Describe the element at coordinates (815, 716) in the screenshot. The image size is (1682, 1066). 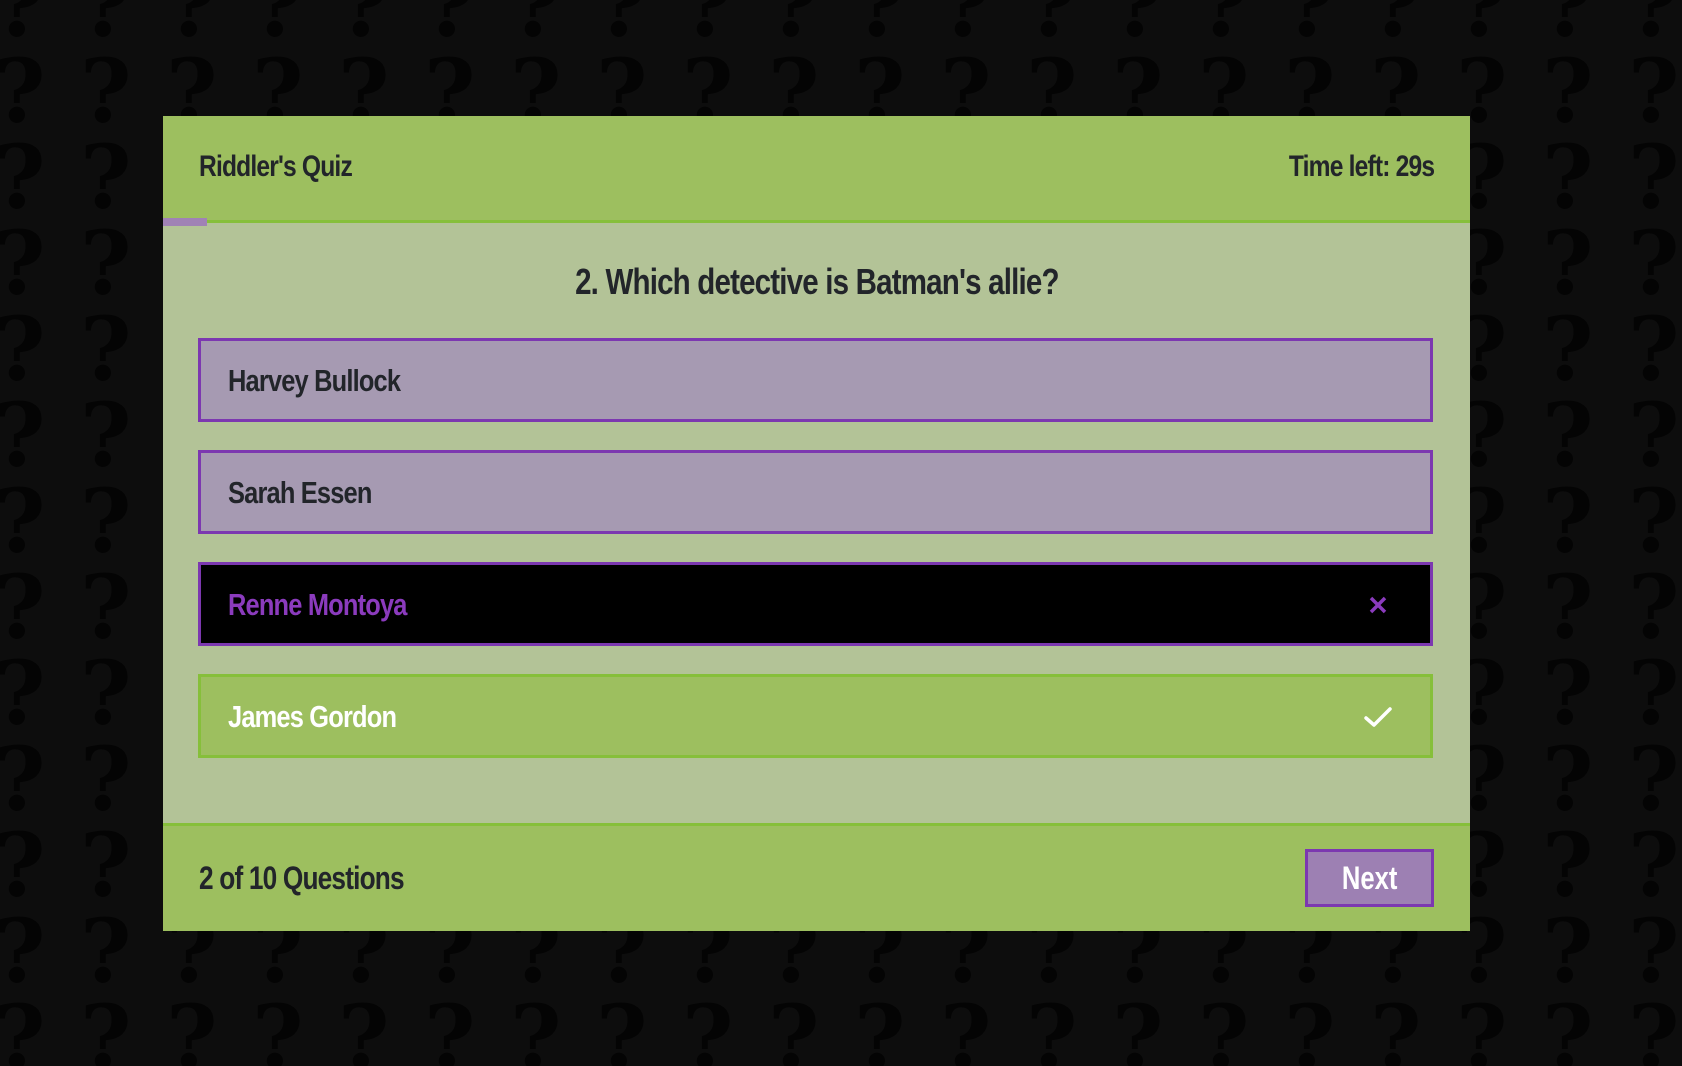
I see `option-james-gordon: James Gordon` at that location.